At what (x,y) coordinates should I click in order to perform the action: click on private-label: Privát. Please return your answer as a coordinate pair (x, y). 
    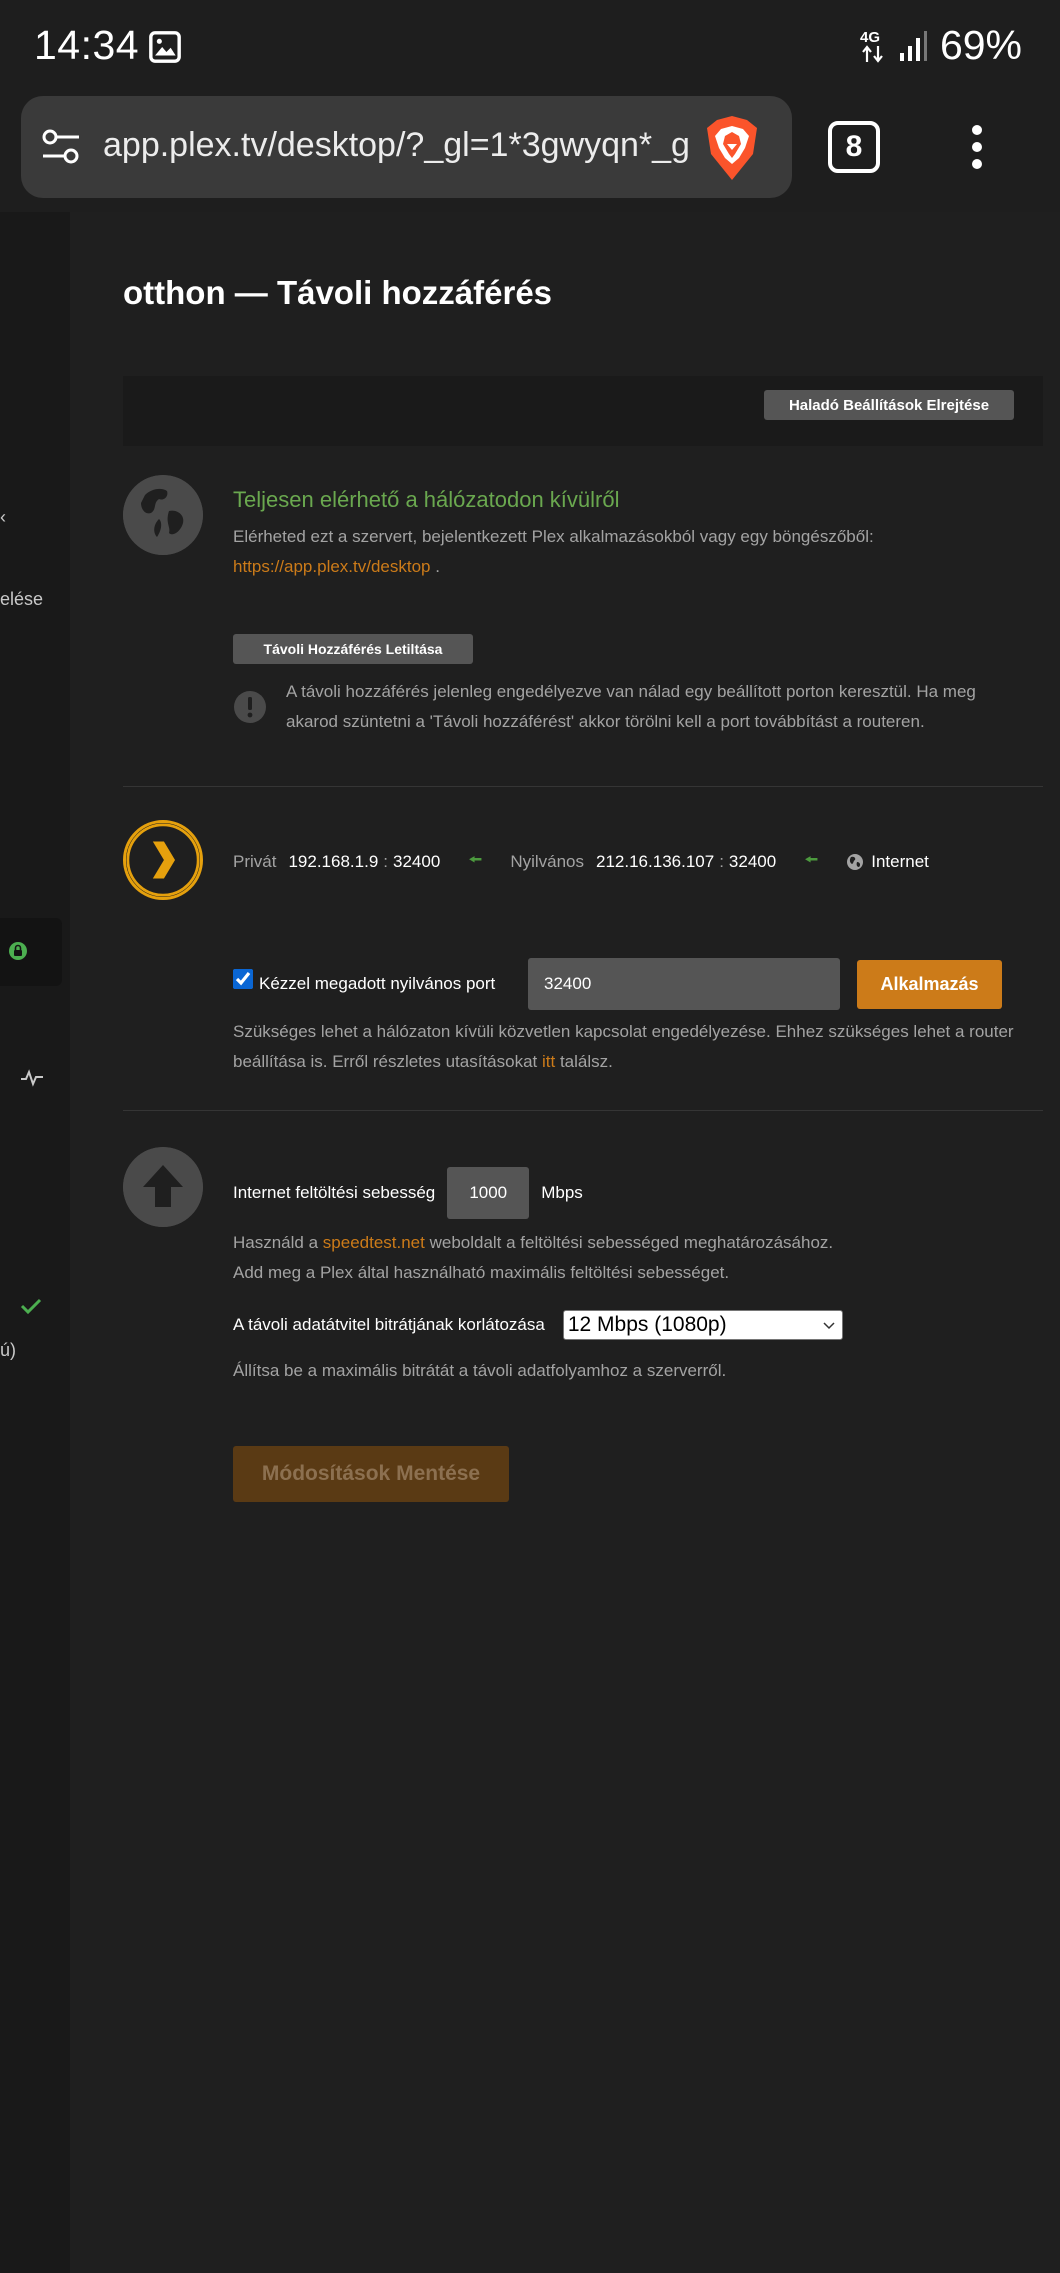
    Looking at the image, I should click on (255, 861).